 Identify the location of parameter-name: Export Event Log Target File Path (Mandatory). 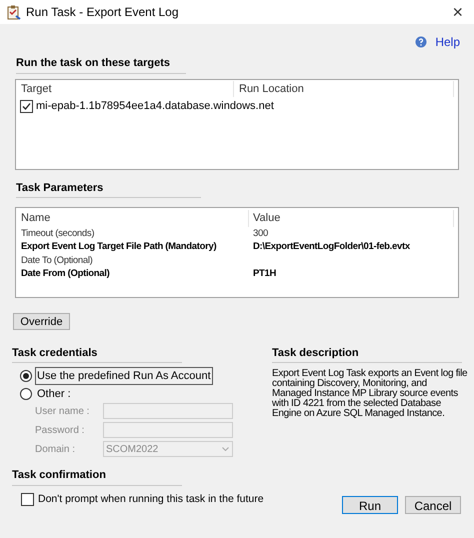
(119, 247).